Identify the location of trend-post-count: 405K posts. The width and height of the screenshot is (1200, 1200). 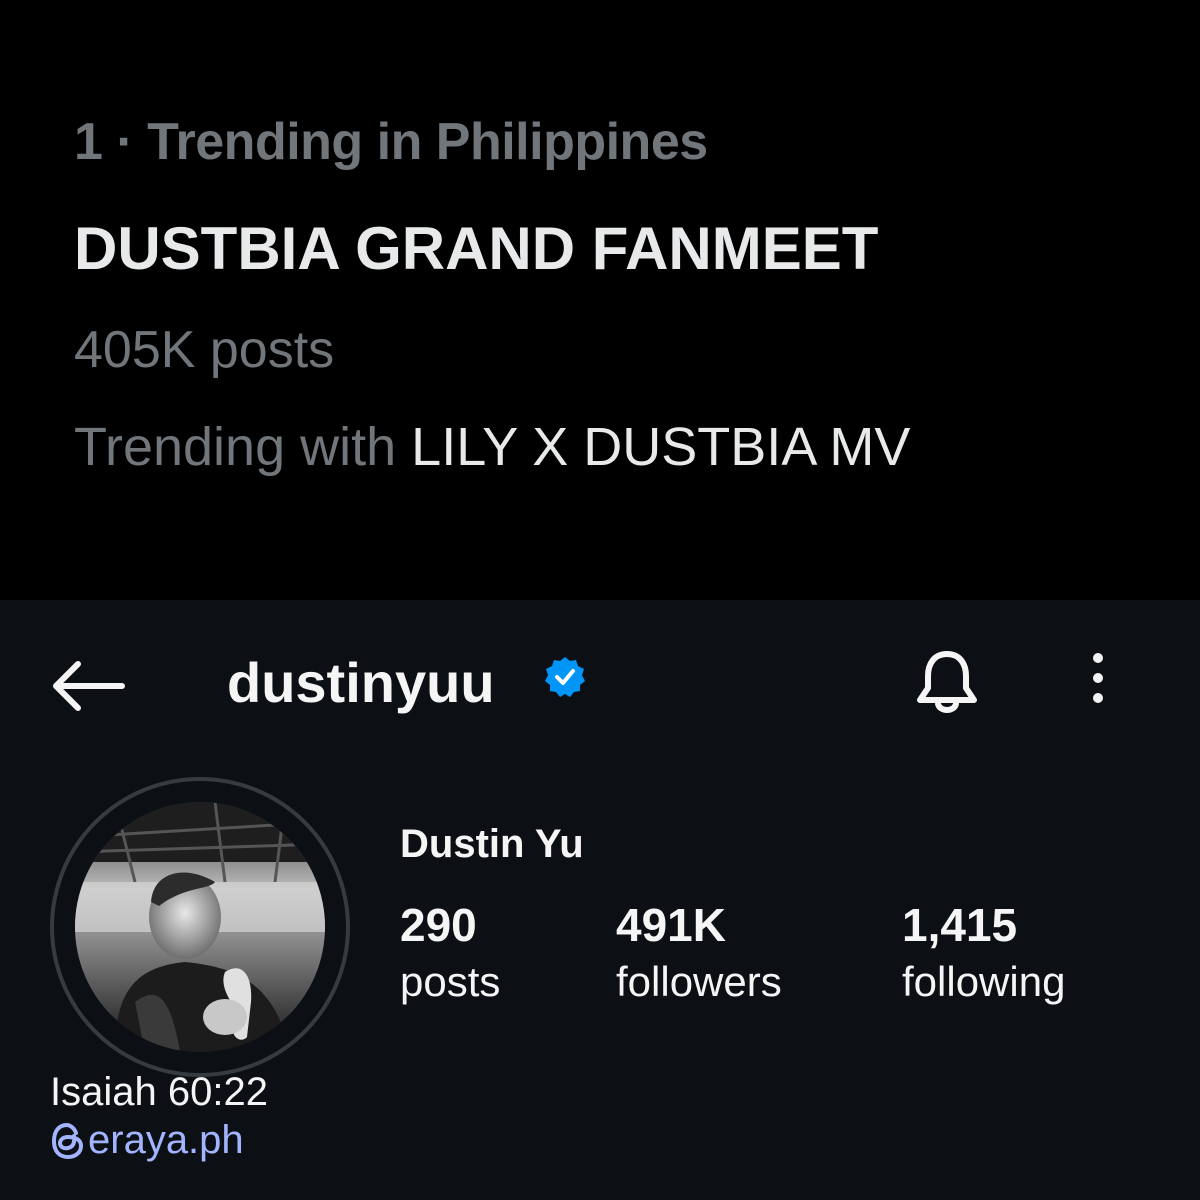
(204, 350).